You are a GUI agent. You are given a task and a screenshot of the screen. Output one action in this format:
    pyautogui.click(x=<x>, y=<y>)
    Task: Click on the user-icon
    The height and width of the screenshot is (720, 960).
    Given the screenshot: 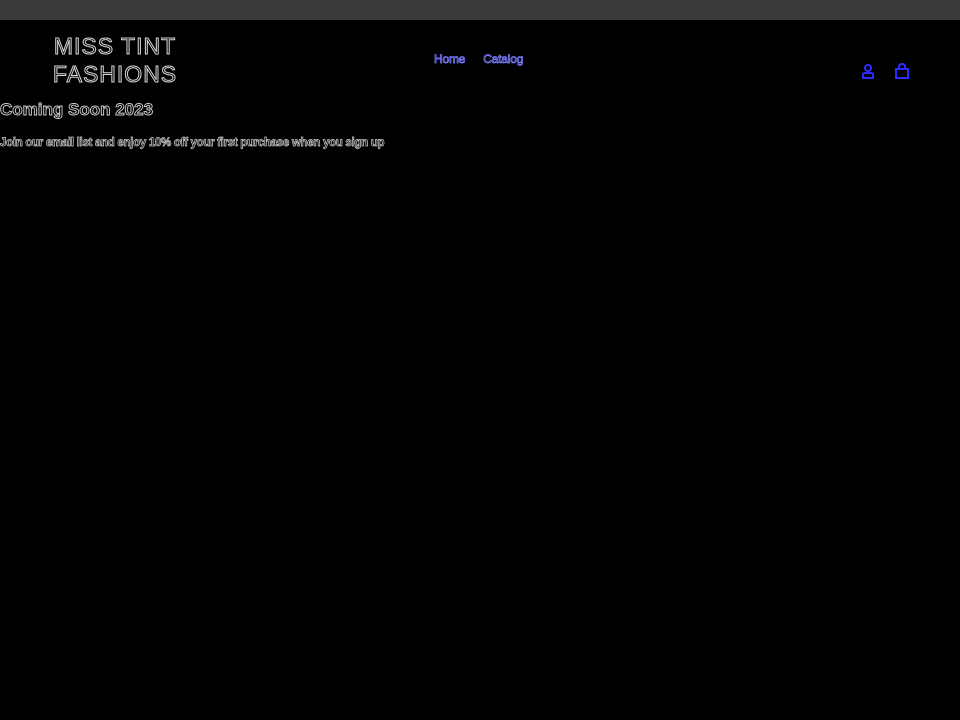 What is the action you would take?
    pyautogui.click(x=868, y=71)
    